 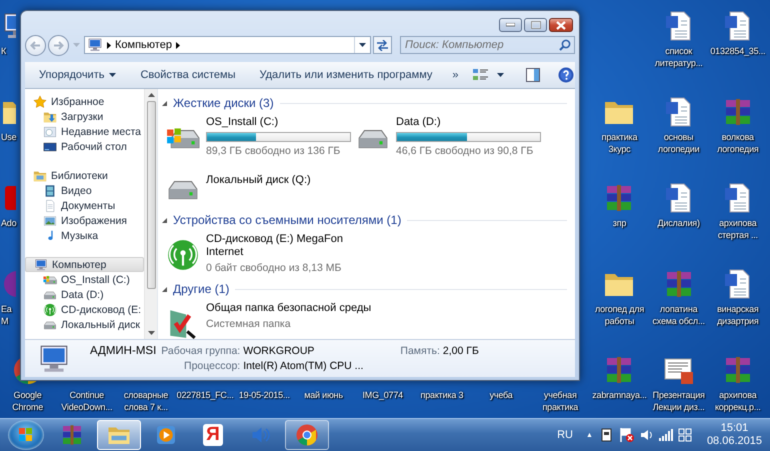 I want to click on item-name: Локальный диск (Q:), so click(x=258, y=180).